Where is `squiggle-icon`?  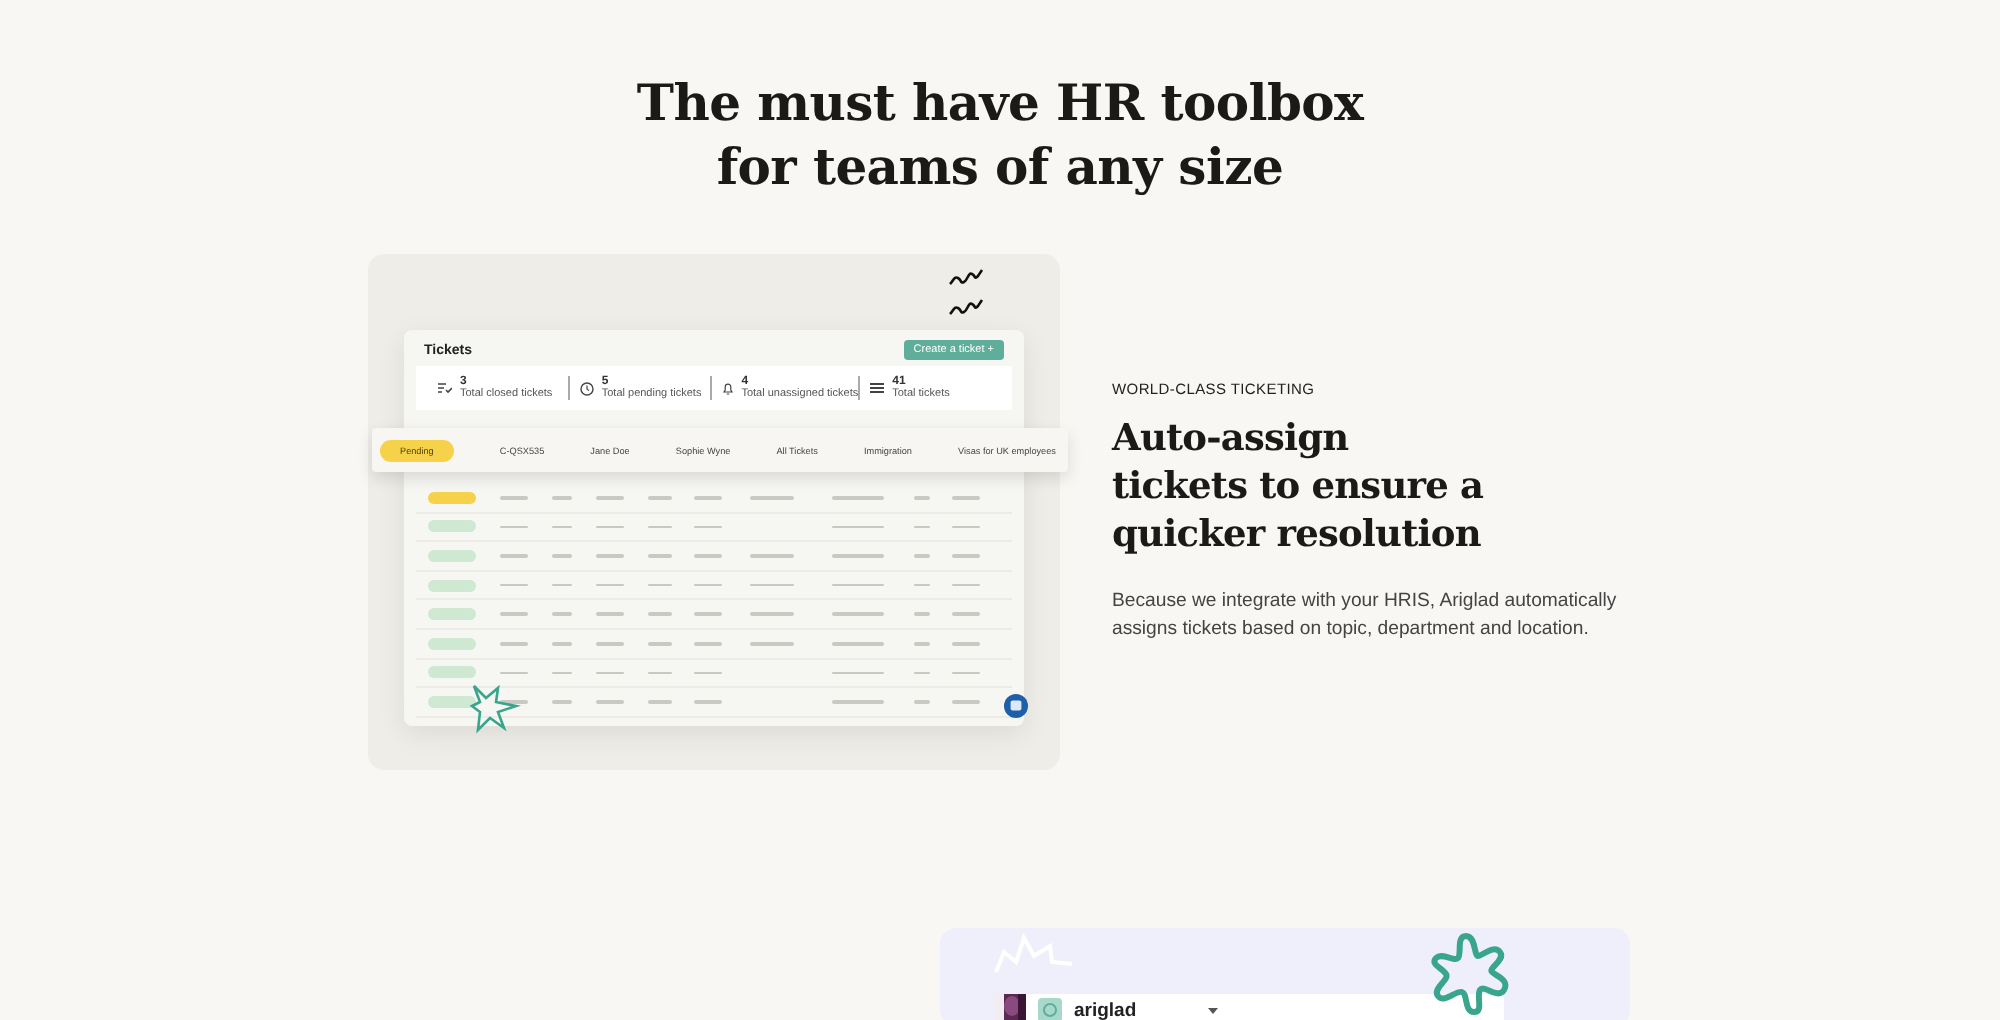
squiggle-icon is located at coordinates (966, 292).